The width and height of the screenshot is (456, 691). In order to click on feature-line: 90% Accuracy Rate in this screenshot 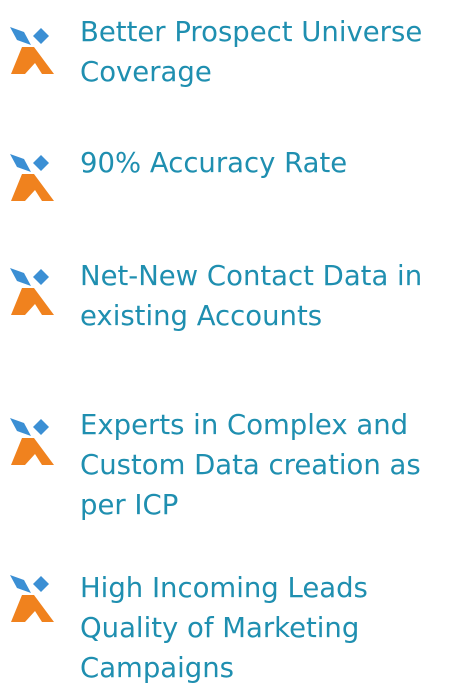, I will do `click(214, 163)`.